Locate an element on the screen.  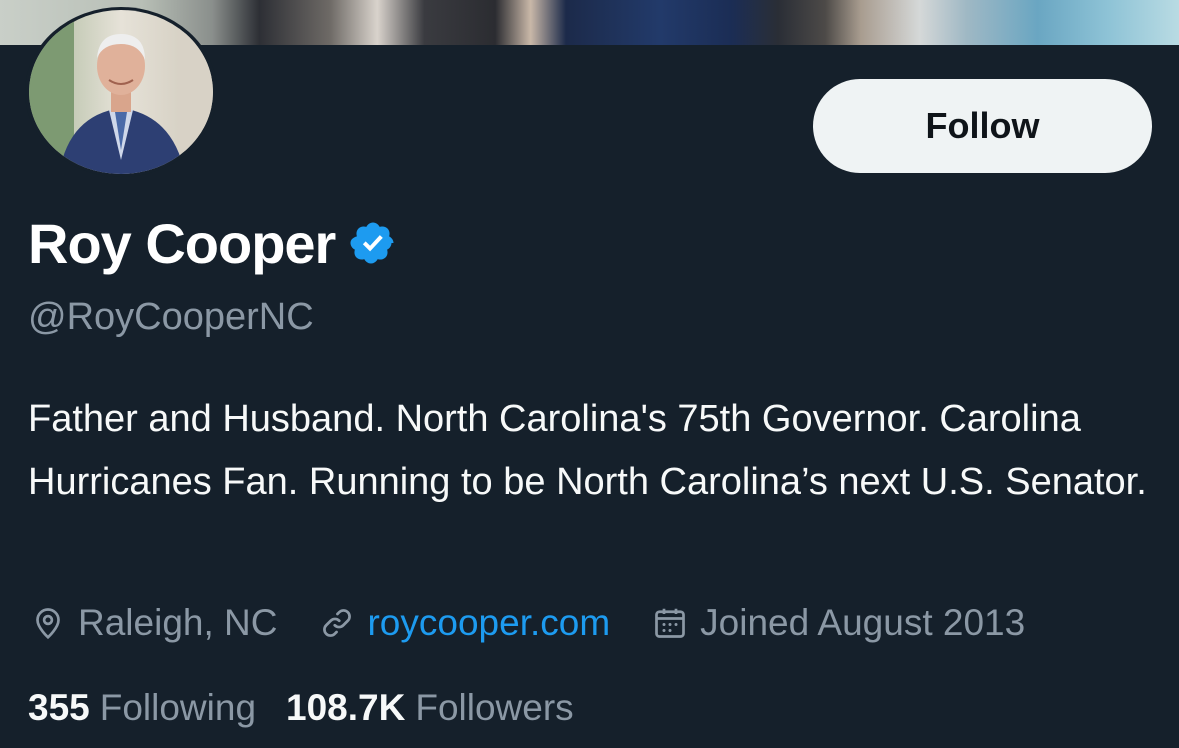
following-label: Following is located at coordinates (178, 707).